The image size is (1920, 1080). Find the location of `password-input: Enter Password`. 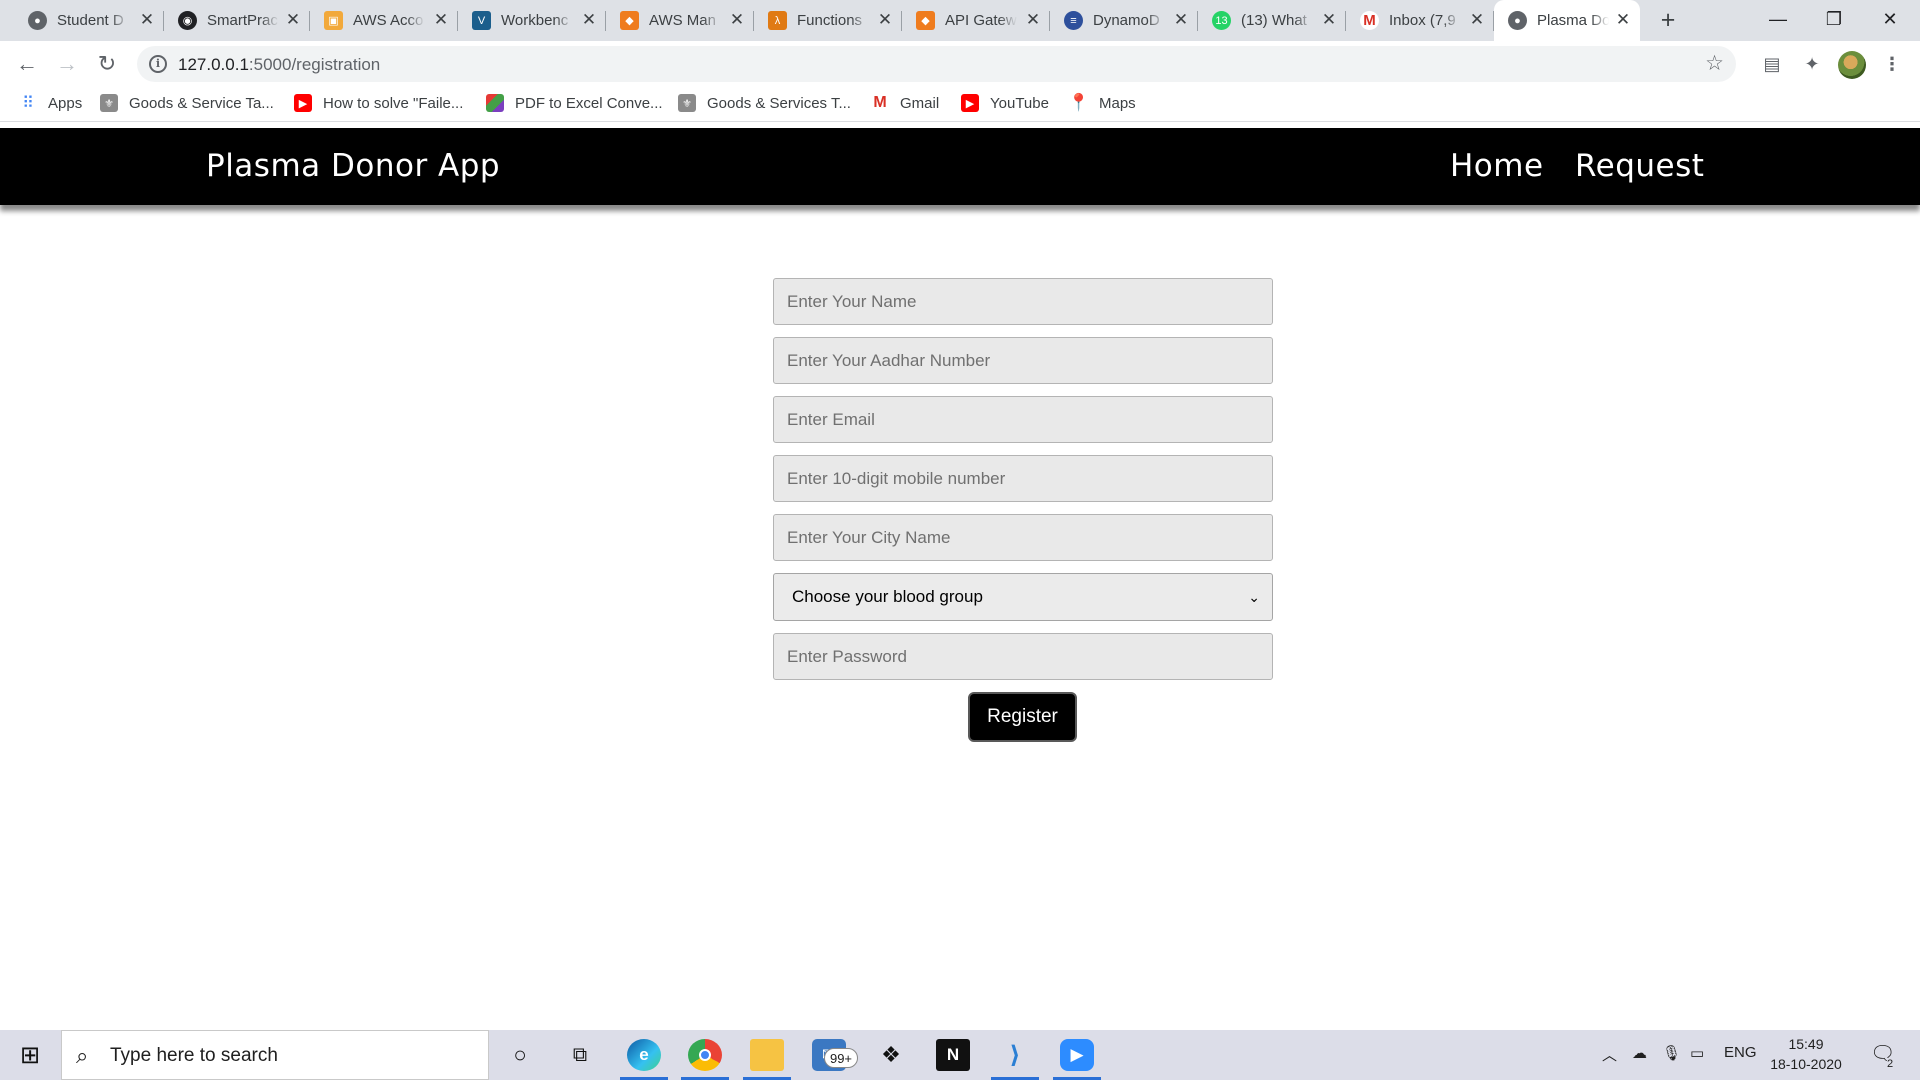

password-input: Enter Password is located at coordinates (1023, 656).